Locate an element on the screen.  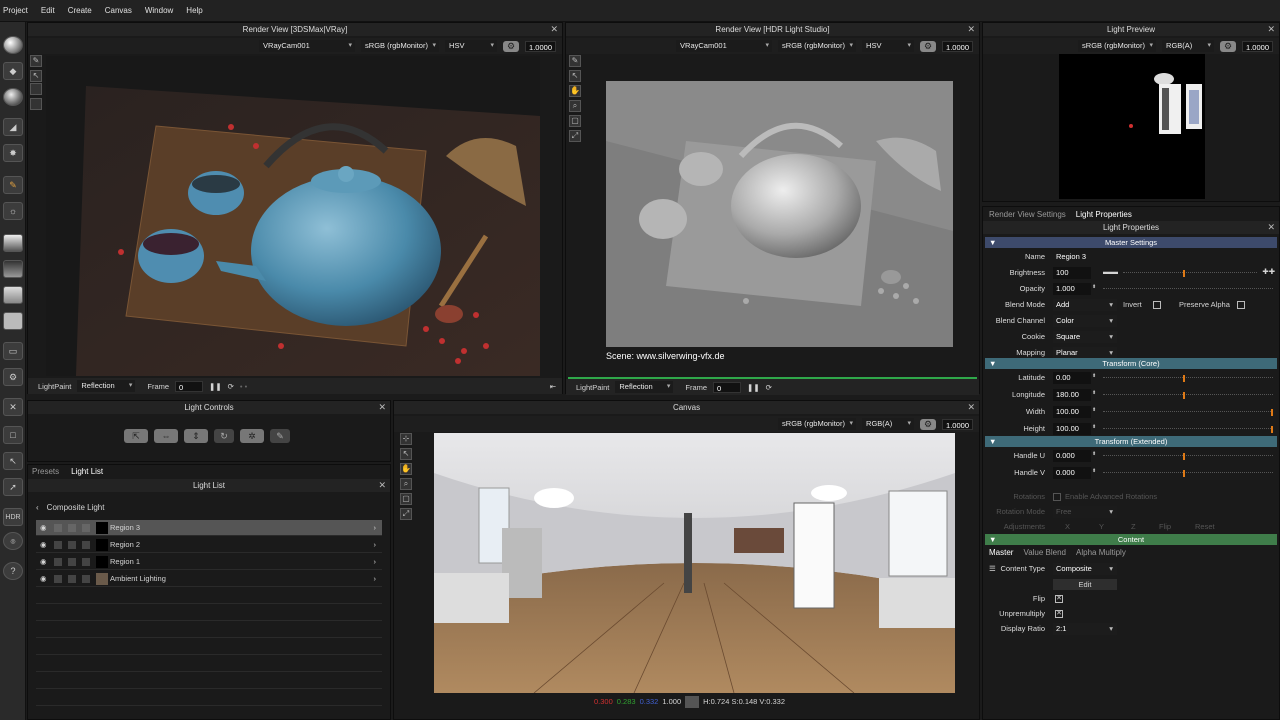
channel-select: RGB(A) is located at coordinates (1188, 46).